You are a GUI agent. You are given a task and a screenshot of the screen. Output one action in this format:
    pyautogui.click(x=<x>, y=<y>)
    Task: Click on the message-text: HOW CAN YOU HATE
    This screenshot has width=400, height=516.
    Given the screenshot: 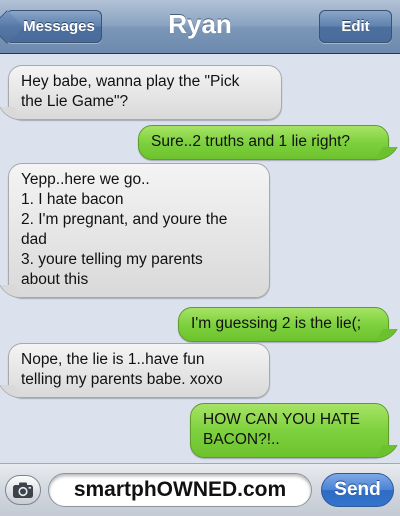 What is the action you would take?
    pyautogui.click(x=282, y=419)
    